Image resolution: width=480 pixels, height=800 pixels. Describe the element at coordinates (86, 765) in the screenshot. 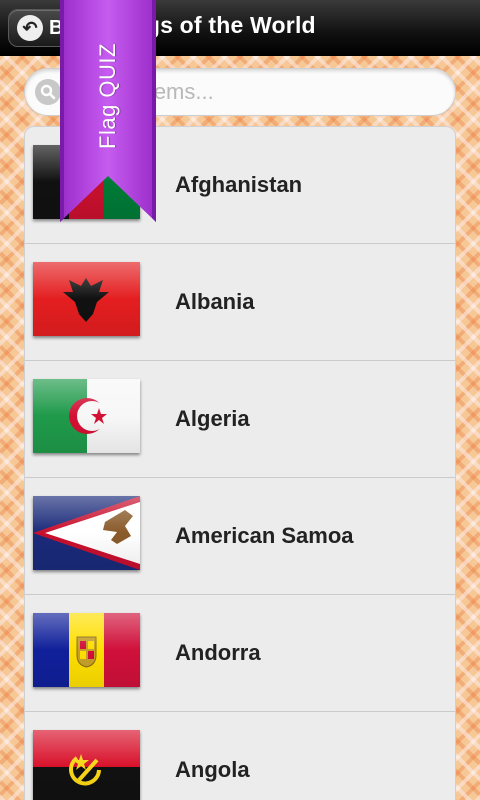

I see `angola-flag-icon` at that location.